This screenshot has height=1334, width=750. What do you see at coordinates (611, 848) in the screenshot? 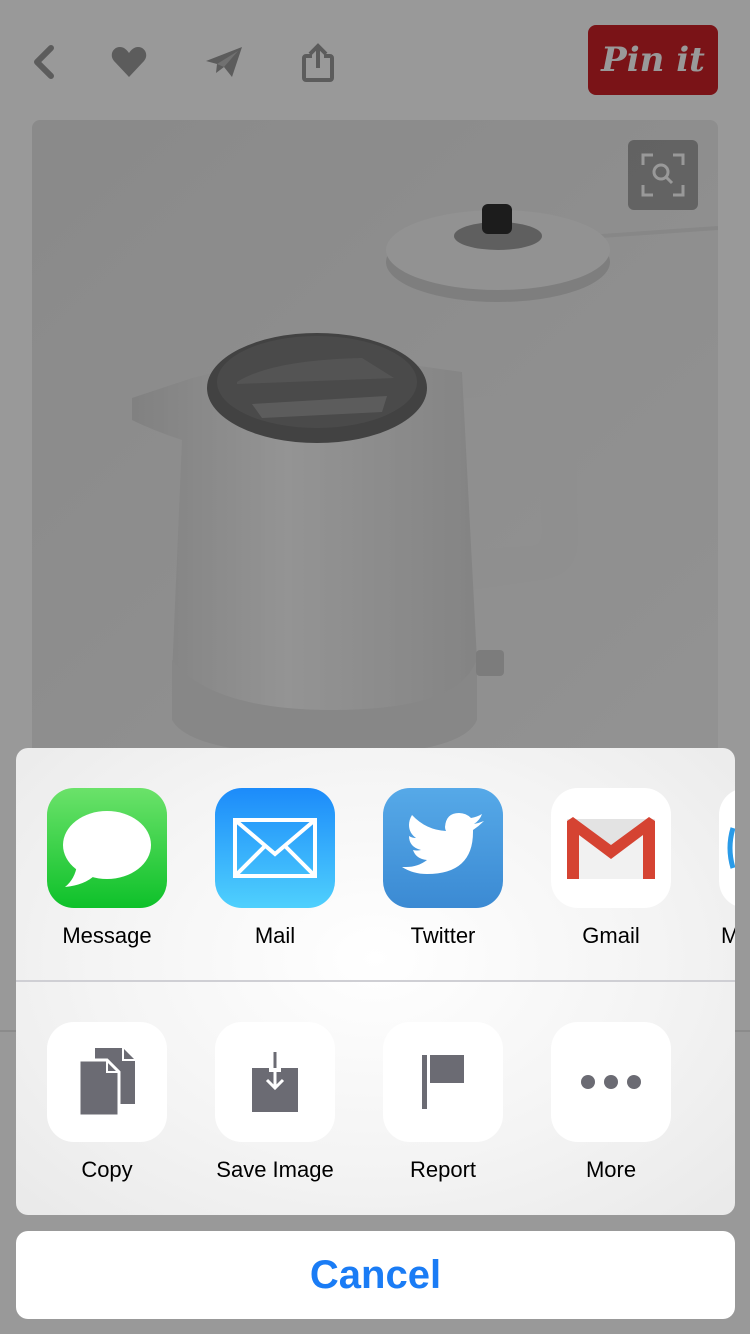
I see `gmail-icon` at bounding box center [611, 848].